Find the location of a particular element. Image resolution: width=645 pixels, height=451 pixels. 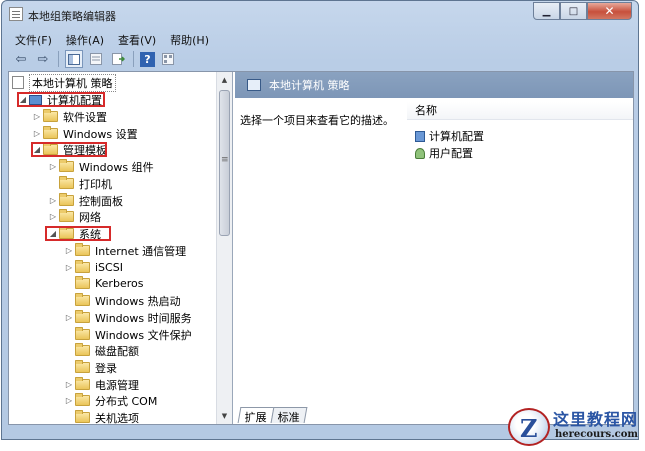

highlight-box-admin-templates is located at coordinates (69, 149).